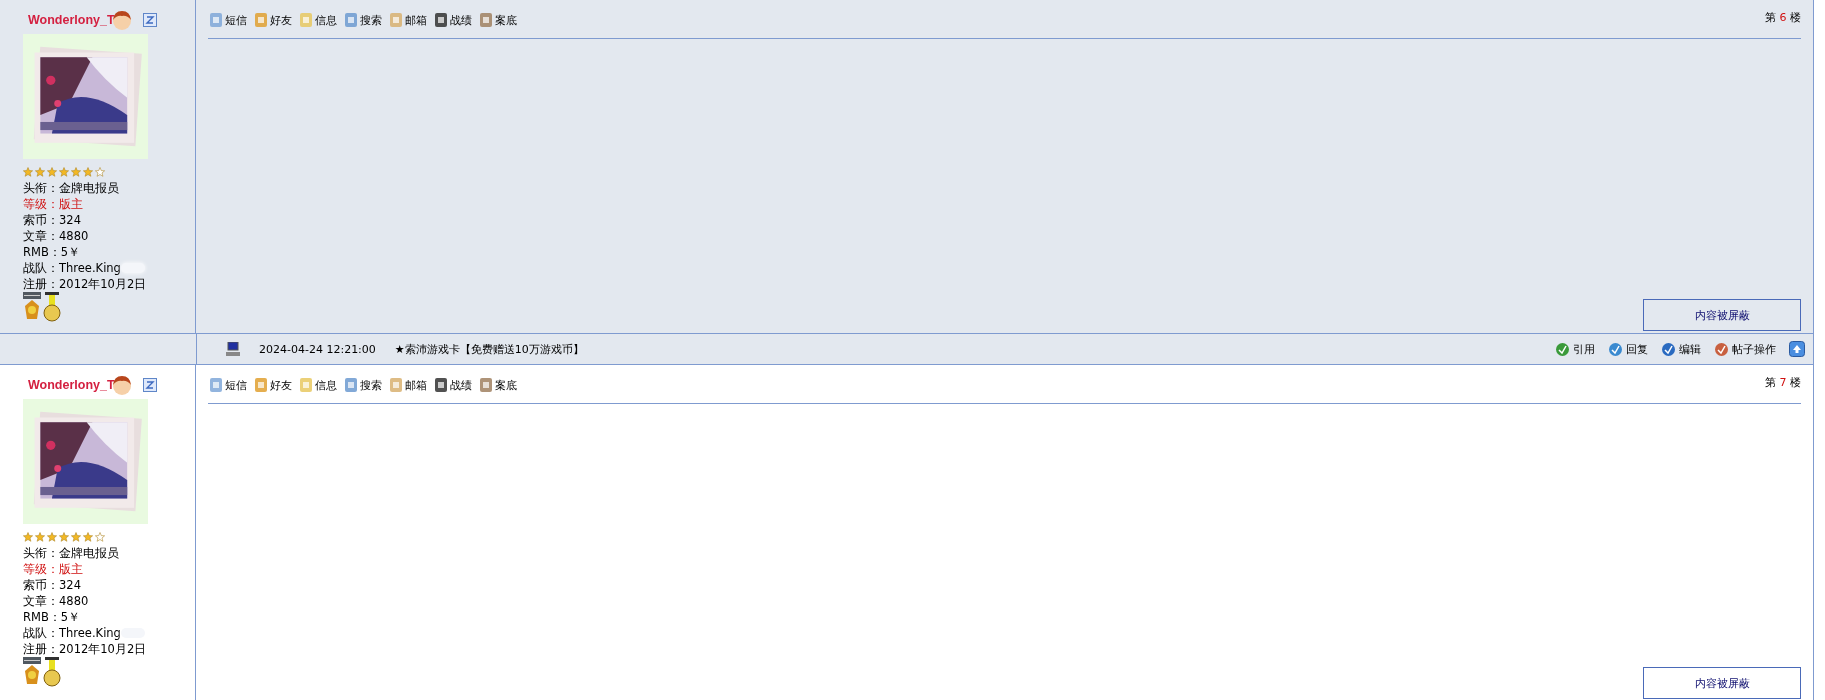 This screenshot has height=700, width=1825. What do you see at coordinates (1783, 382) in the screenshot?
I see `floor-number: 第 7 楼` at bounding box center [1783, 382].